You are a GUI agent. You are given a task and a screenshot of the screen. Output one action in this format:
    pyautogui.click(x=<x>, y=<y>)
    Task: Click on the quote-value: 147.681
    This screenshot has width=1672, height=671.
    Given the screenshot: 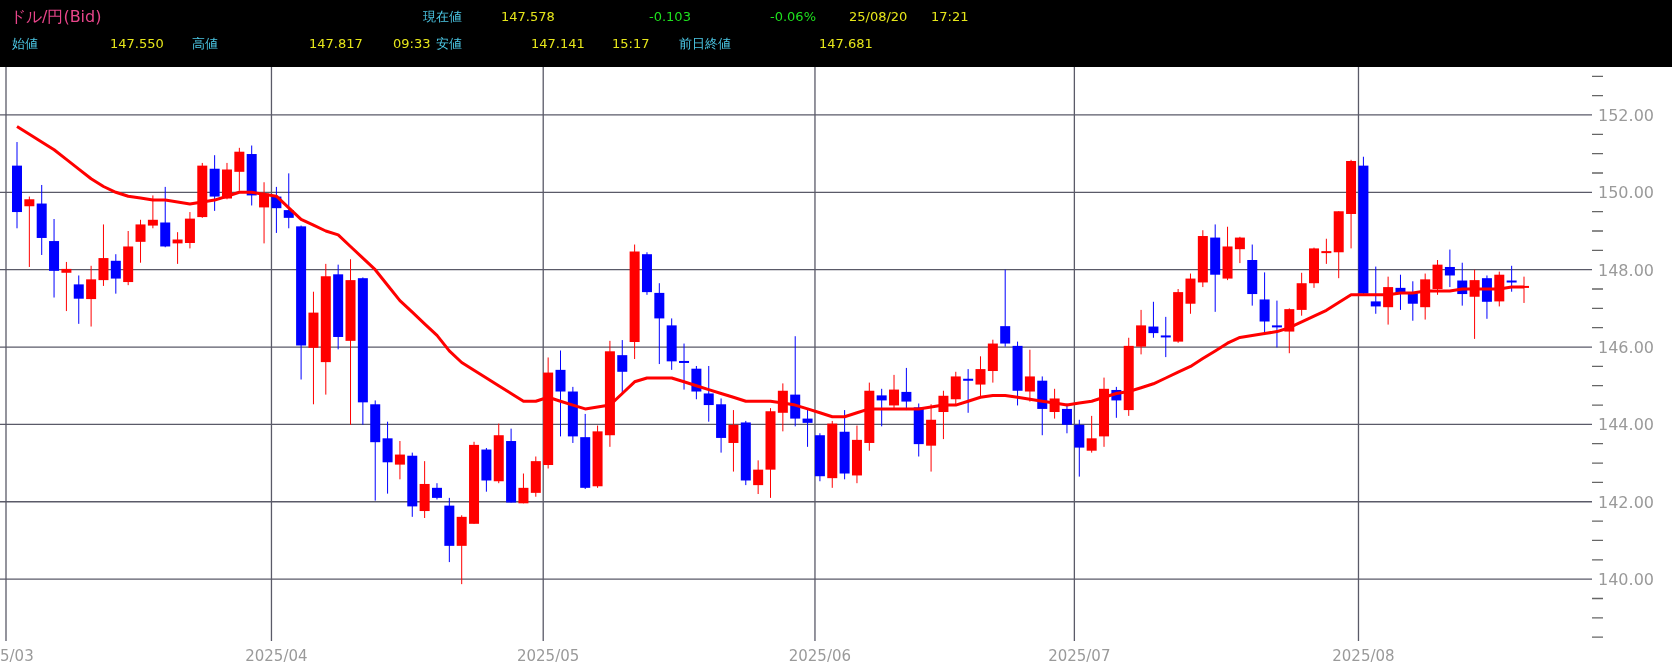 What is the action you would take?
    pyautogui.click(x=846, y=44)
    